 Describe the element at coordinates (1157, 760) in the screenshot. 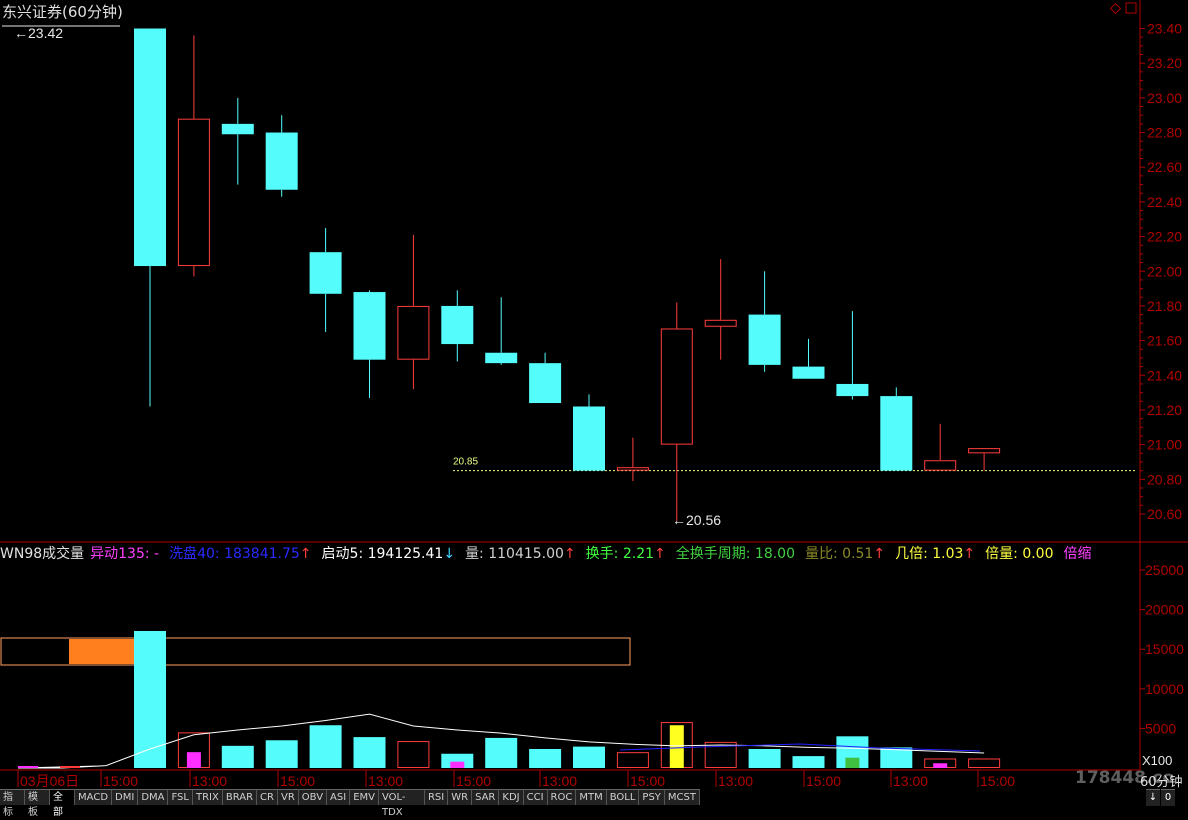

I see `volume-unit-label: X100` at that location.